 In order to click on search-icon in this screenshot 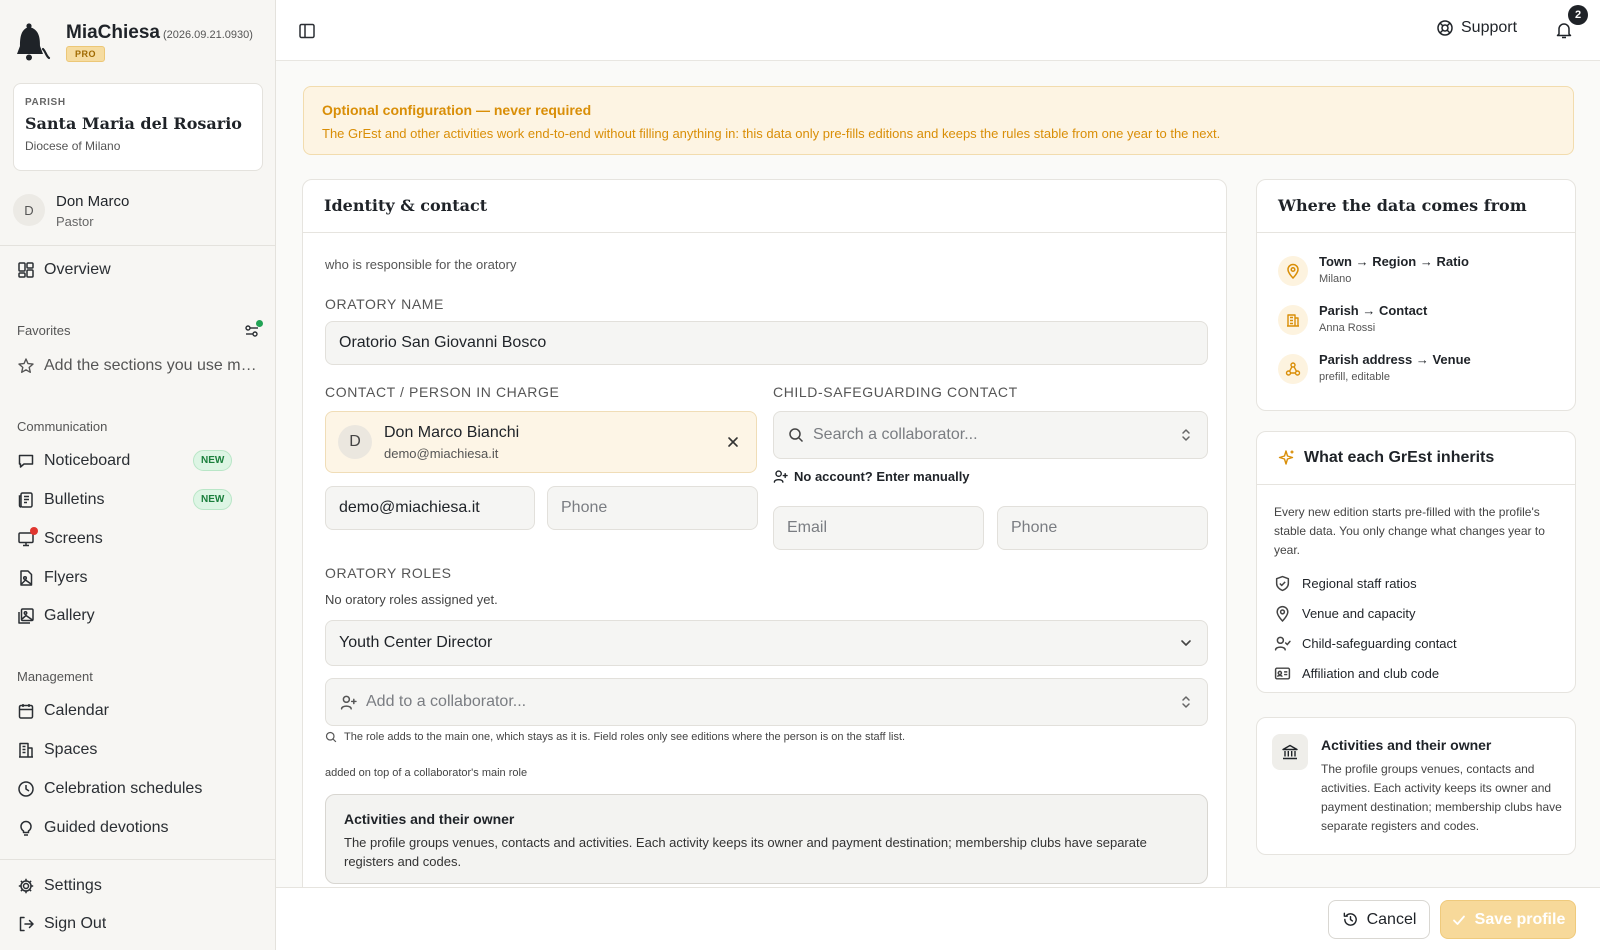, I will do `click(331, 737)`.